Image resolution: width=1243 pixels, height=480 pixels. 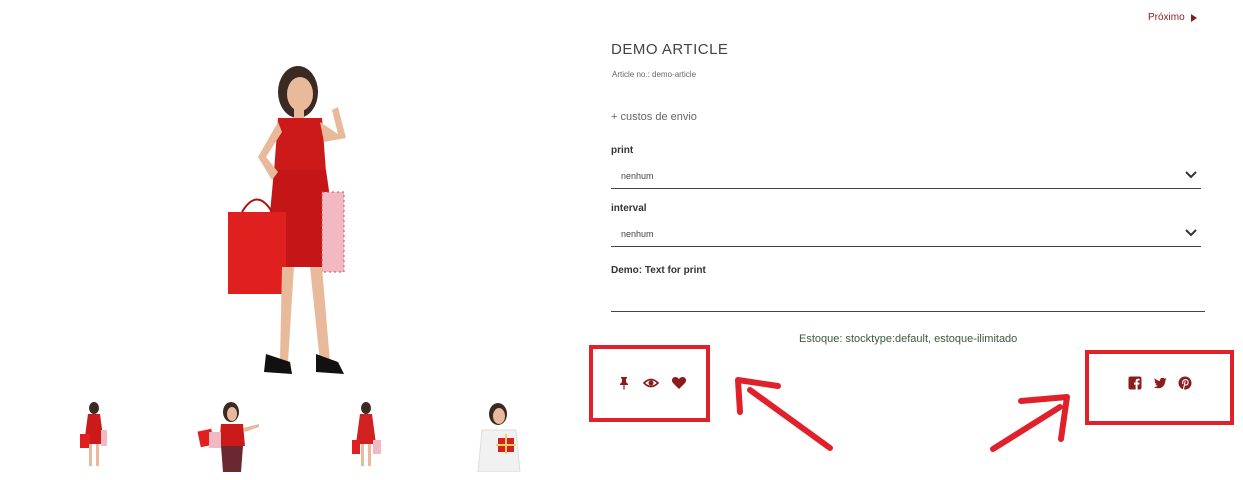 I want to click on next-link-label: Próximo, so click(x=1166, y=17).